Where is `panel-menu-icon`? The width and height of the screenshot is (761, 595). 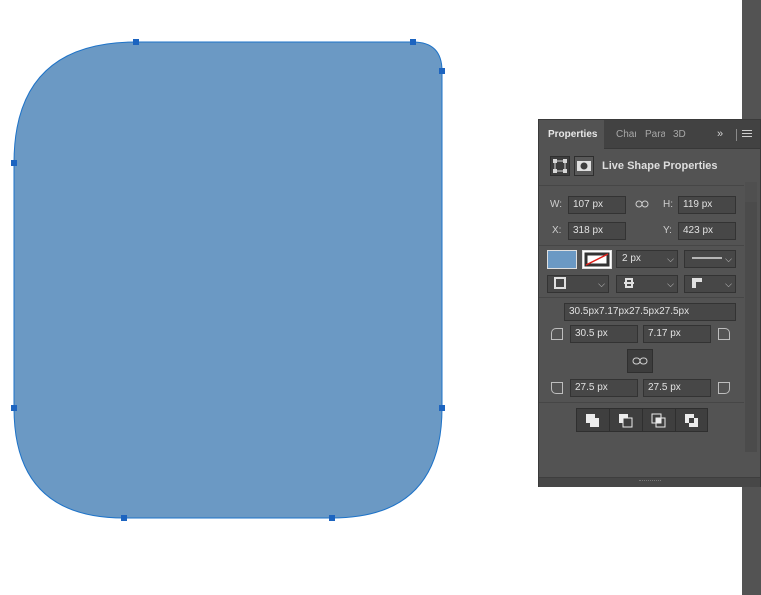
panel-menu-icon is located at coordinates (747, 134).